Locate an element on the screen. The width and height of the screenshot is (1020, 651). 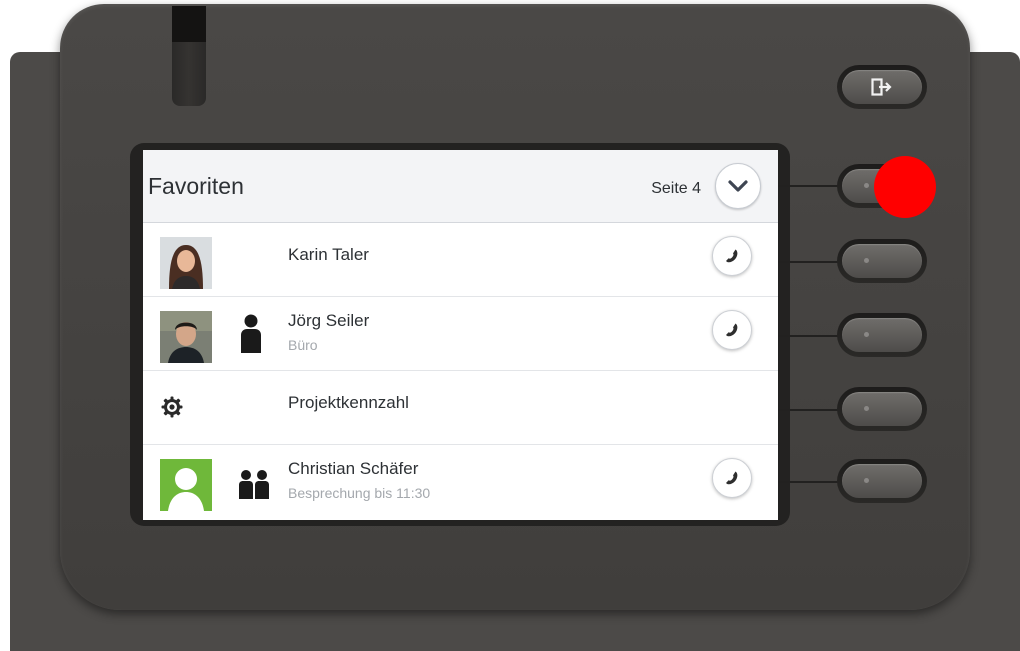
gear-icon is located at coordinates (172, 407).